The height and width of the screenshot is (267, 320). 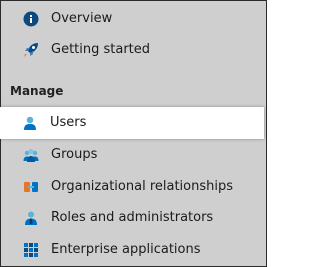 What do you see at coordinates (31, 50) in the screenshot?
I see `rocket-icon` at bounding box center [31, 50].